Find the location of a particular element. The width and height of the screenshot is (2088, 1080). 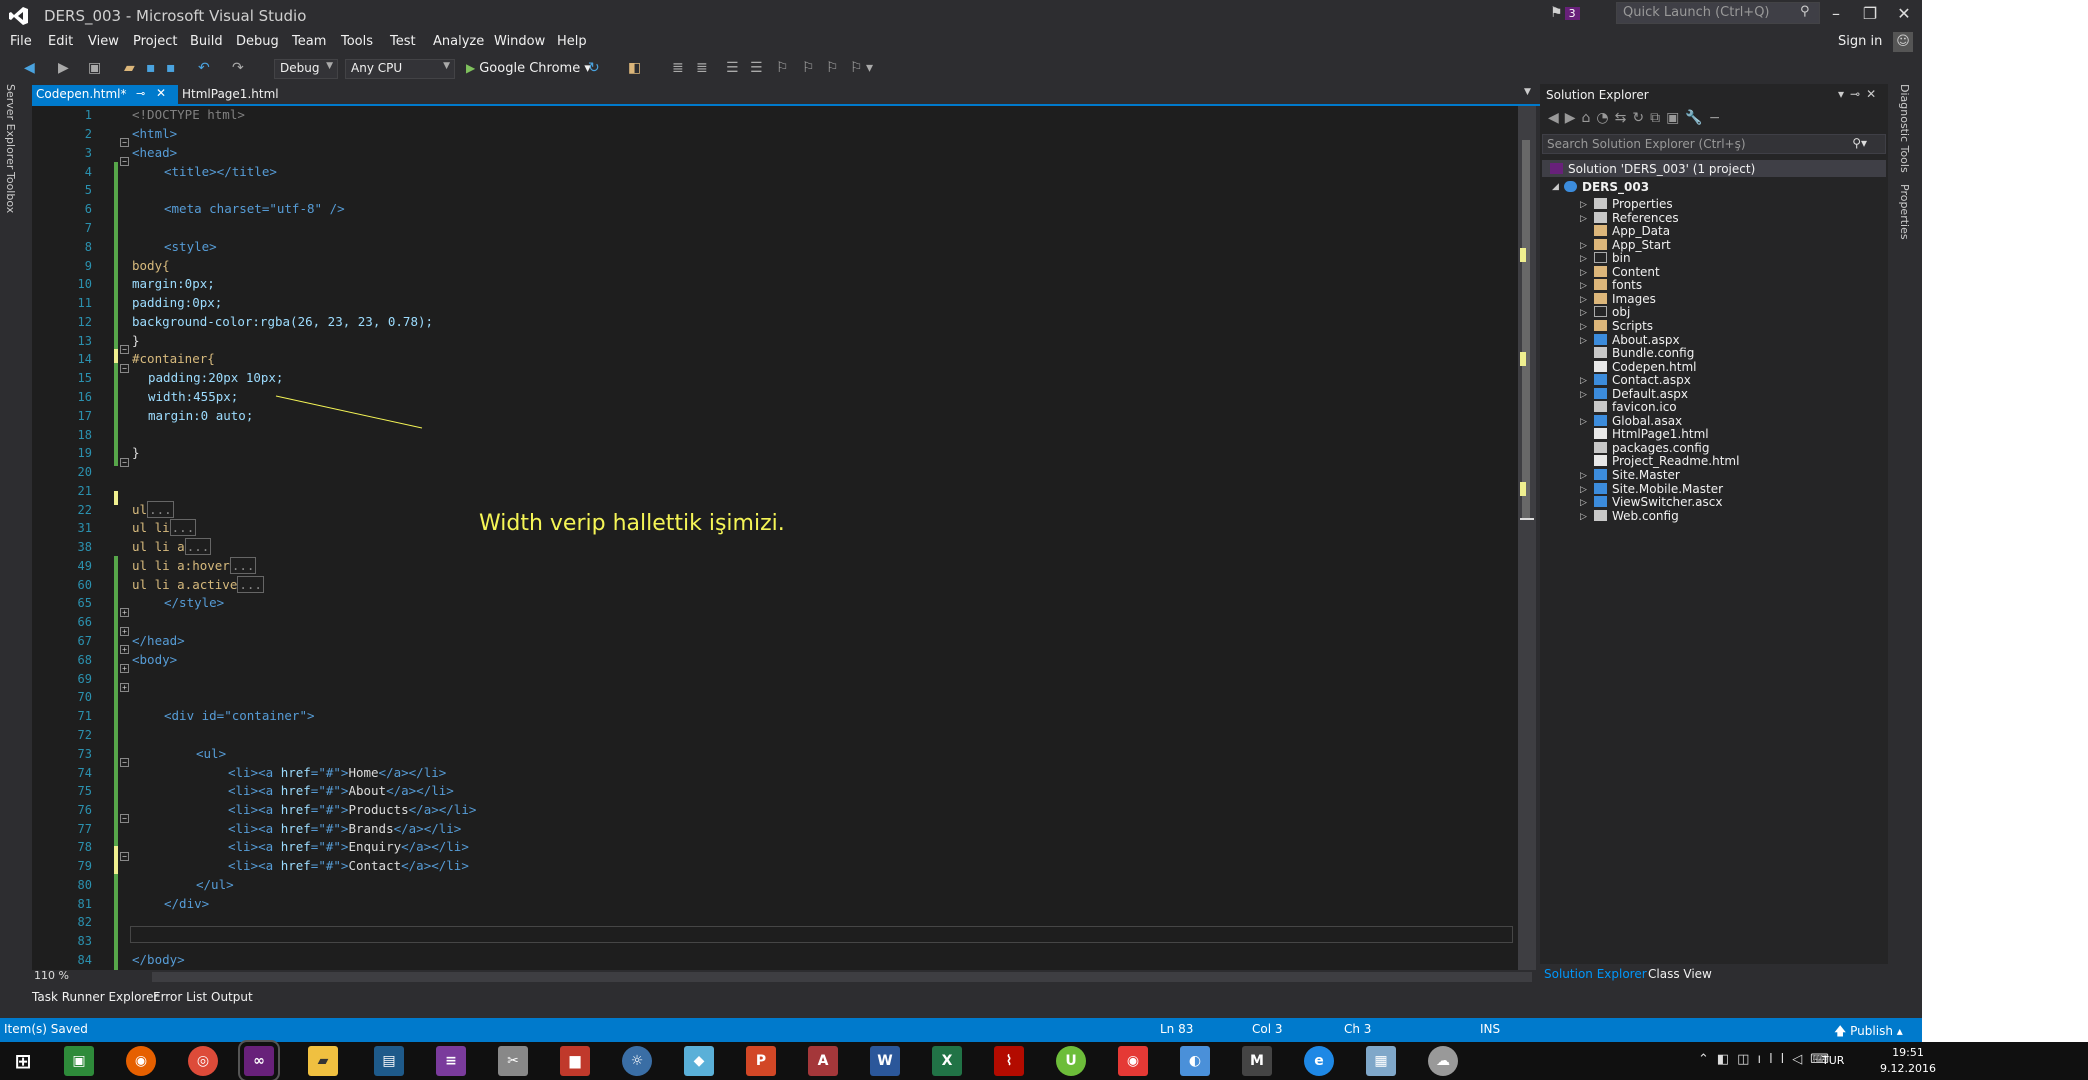

powerpoint-icon: P is located at coordinates (761, 1061).